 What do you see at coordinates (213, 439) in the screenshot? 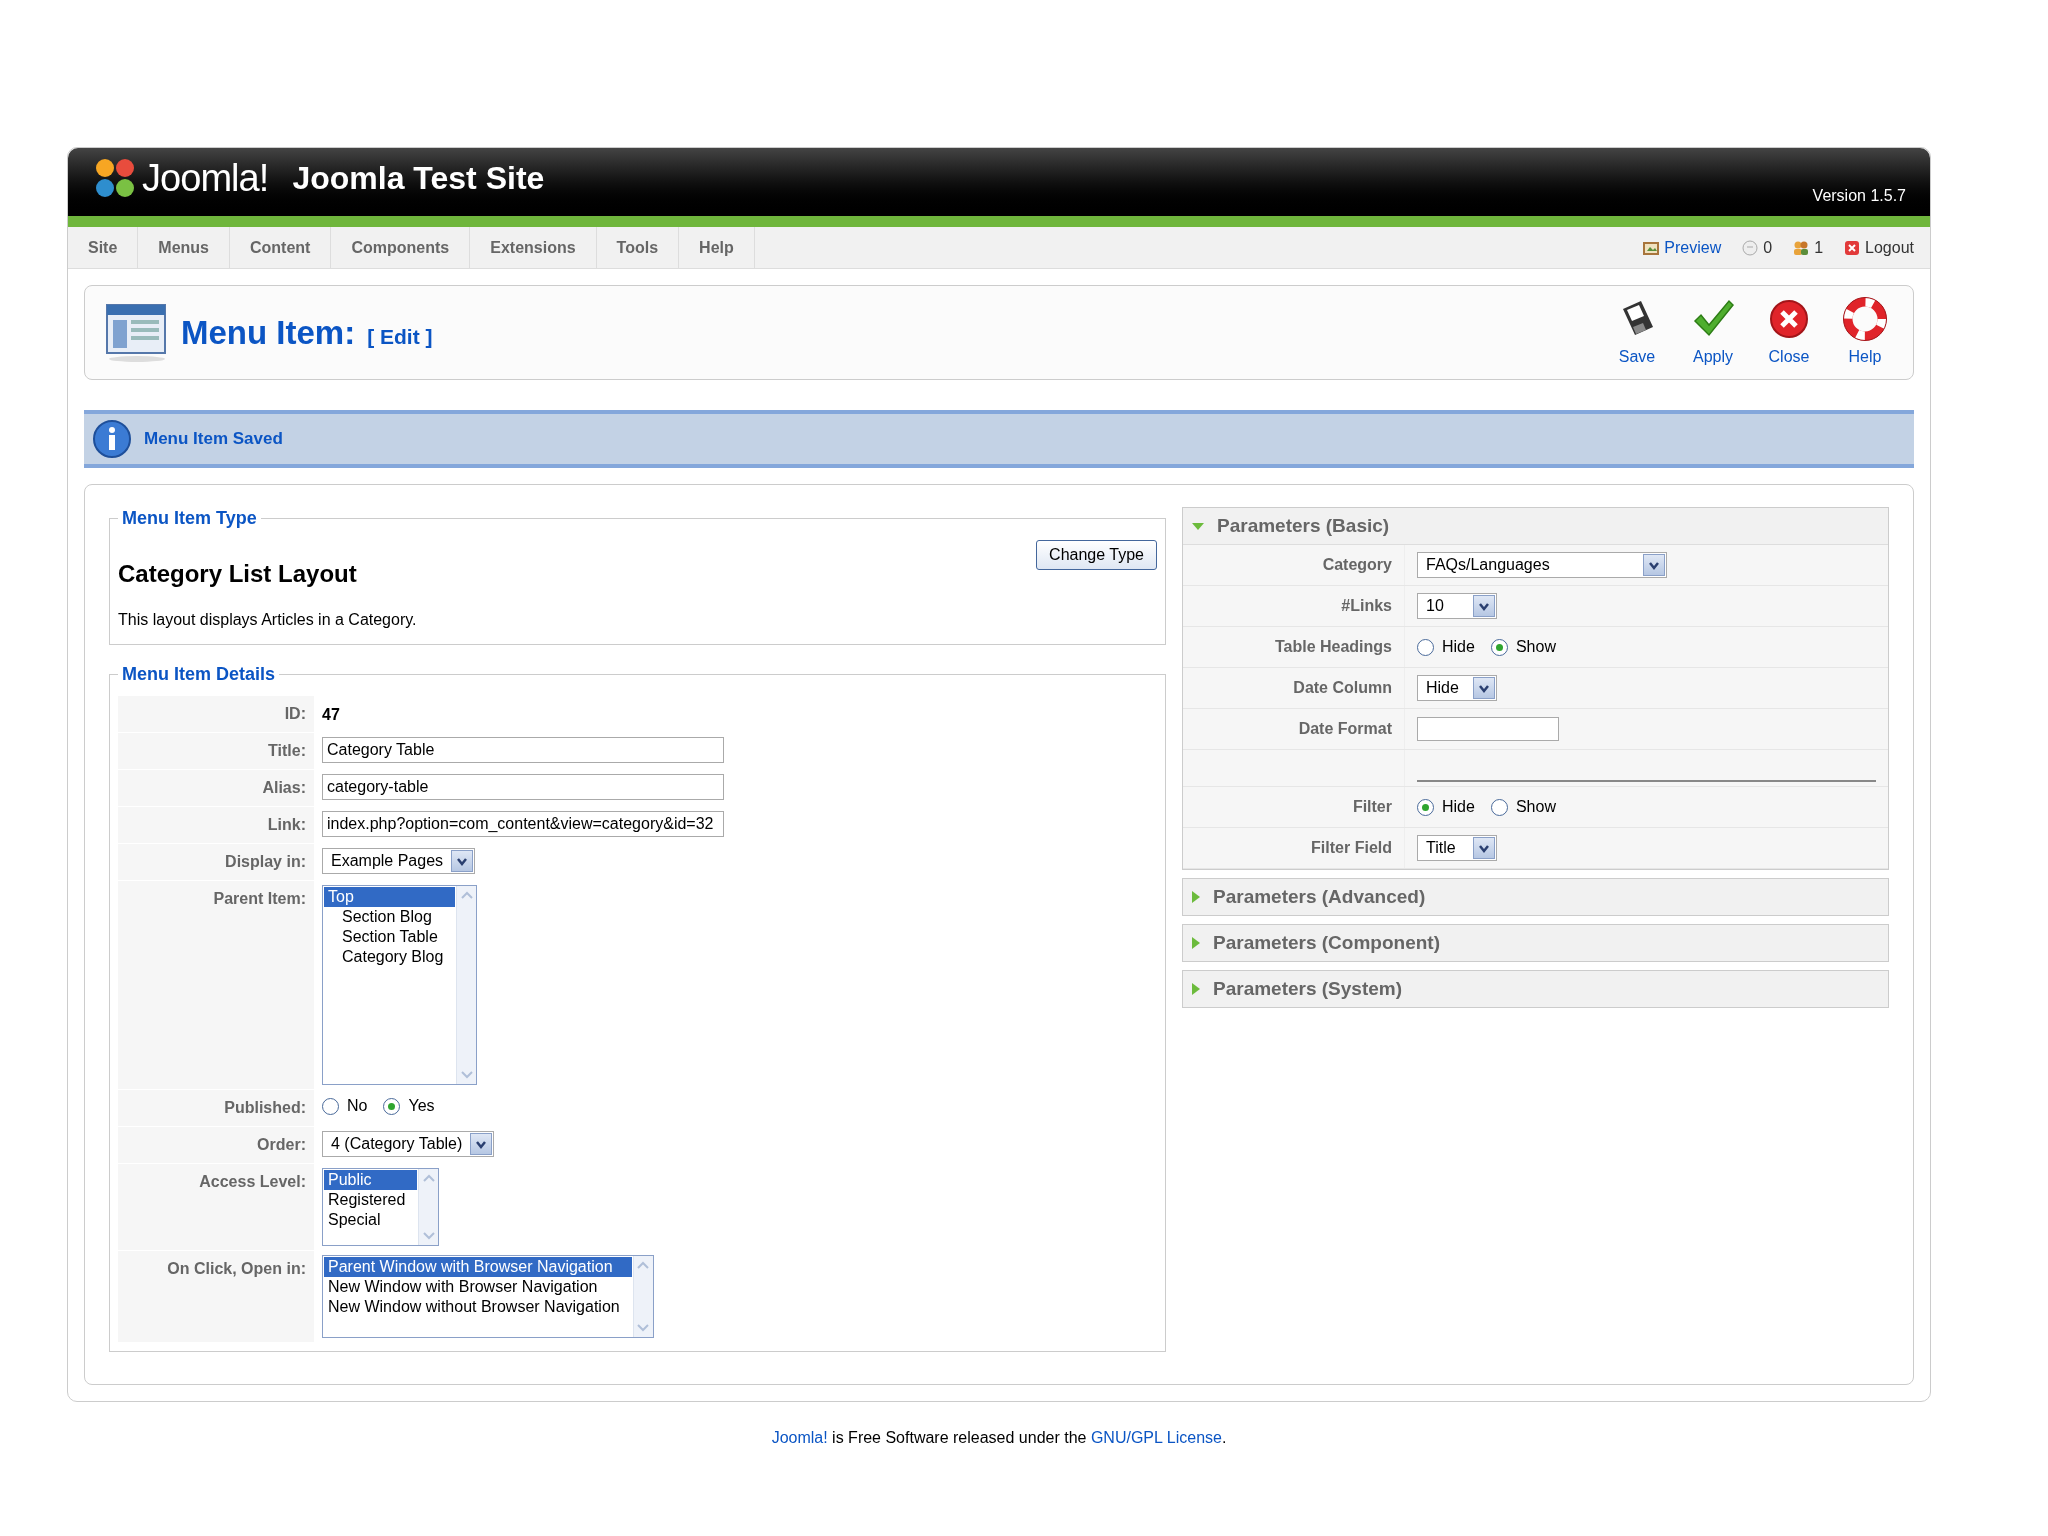
I see `message-text: Menu Item Saved` at bounding box center [213, 439].